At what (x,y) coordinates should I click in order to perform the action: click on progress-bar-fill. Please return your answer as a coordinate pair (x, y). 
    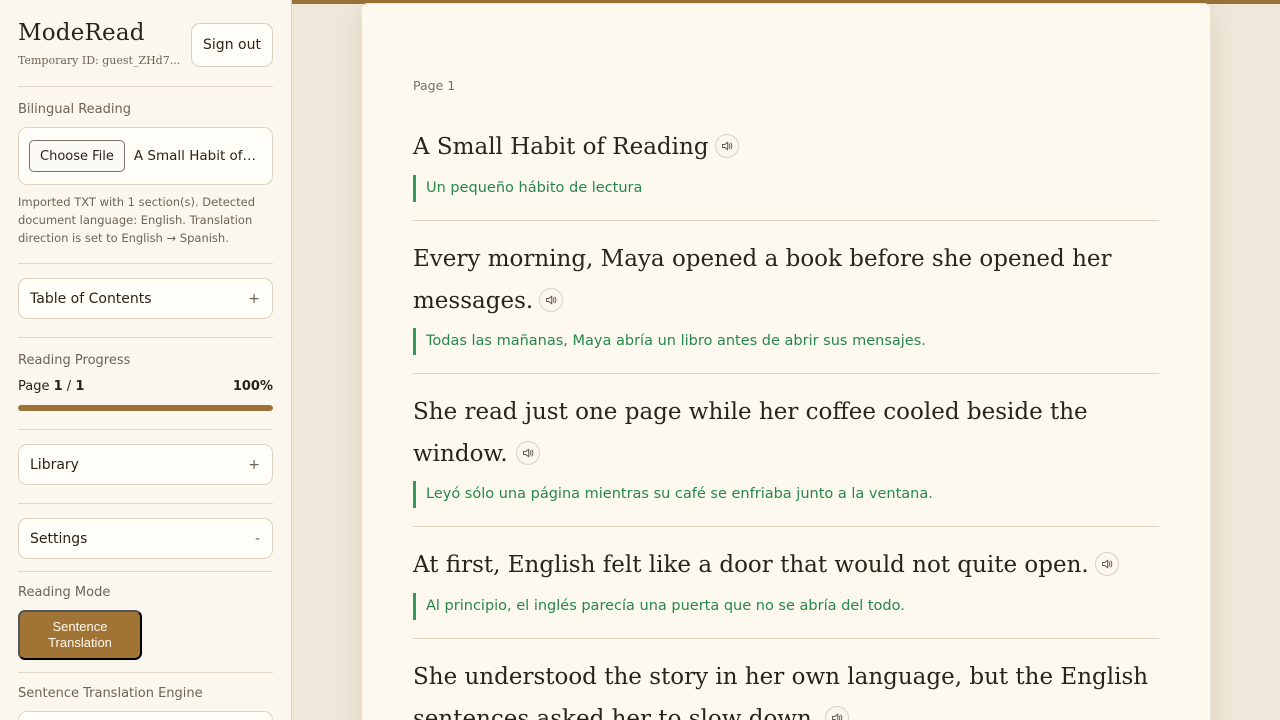
    Looking at the image, I should click on (145, 408).